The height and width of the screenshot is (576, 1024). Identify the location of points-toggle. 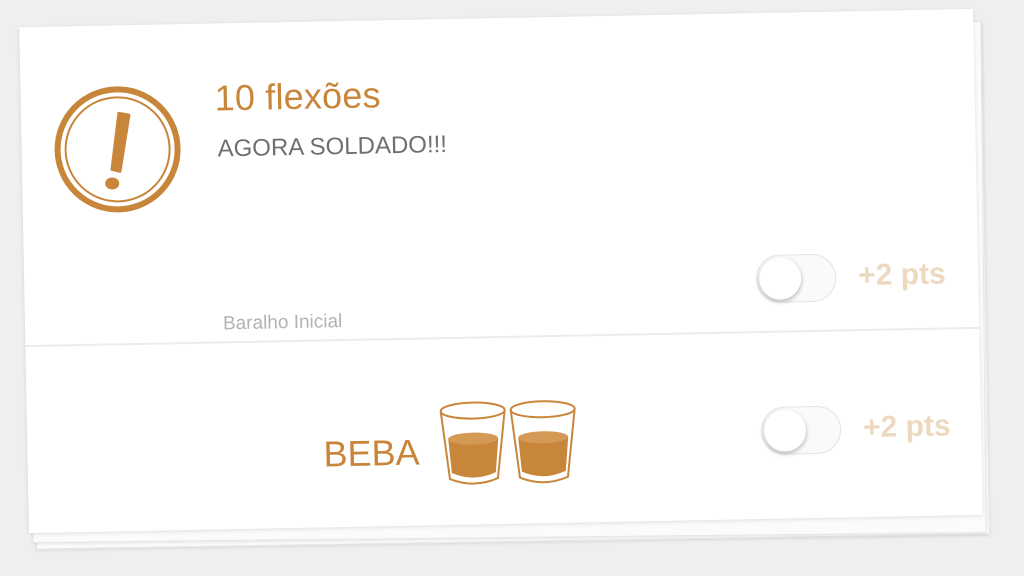
(796, 278).